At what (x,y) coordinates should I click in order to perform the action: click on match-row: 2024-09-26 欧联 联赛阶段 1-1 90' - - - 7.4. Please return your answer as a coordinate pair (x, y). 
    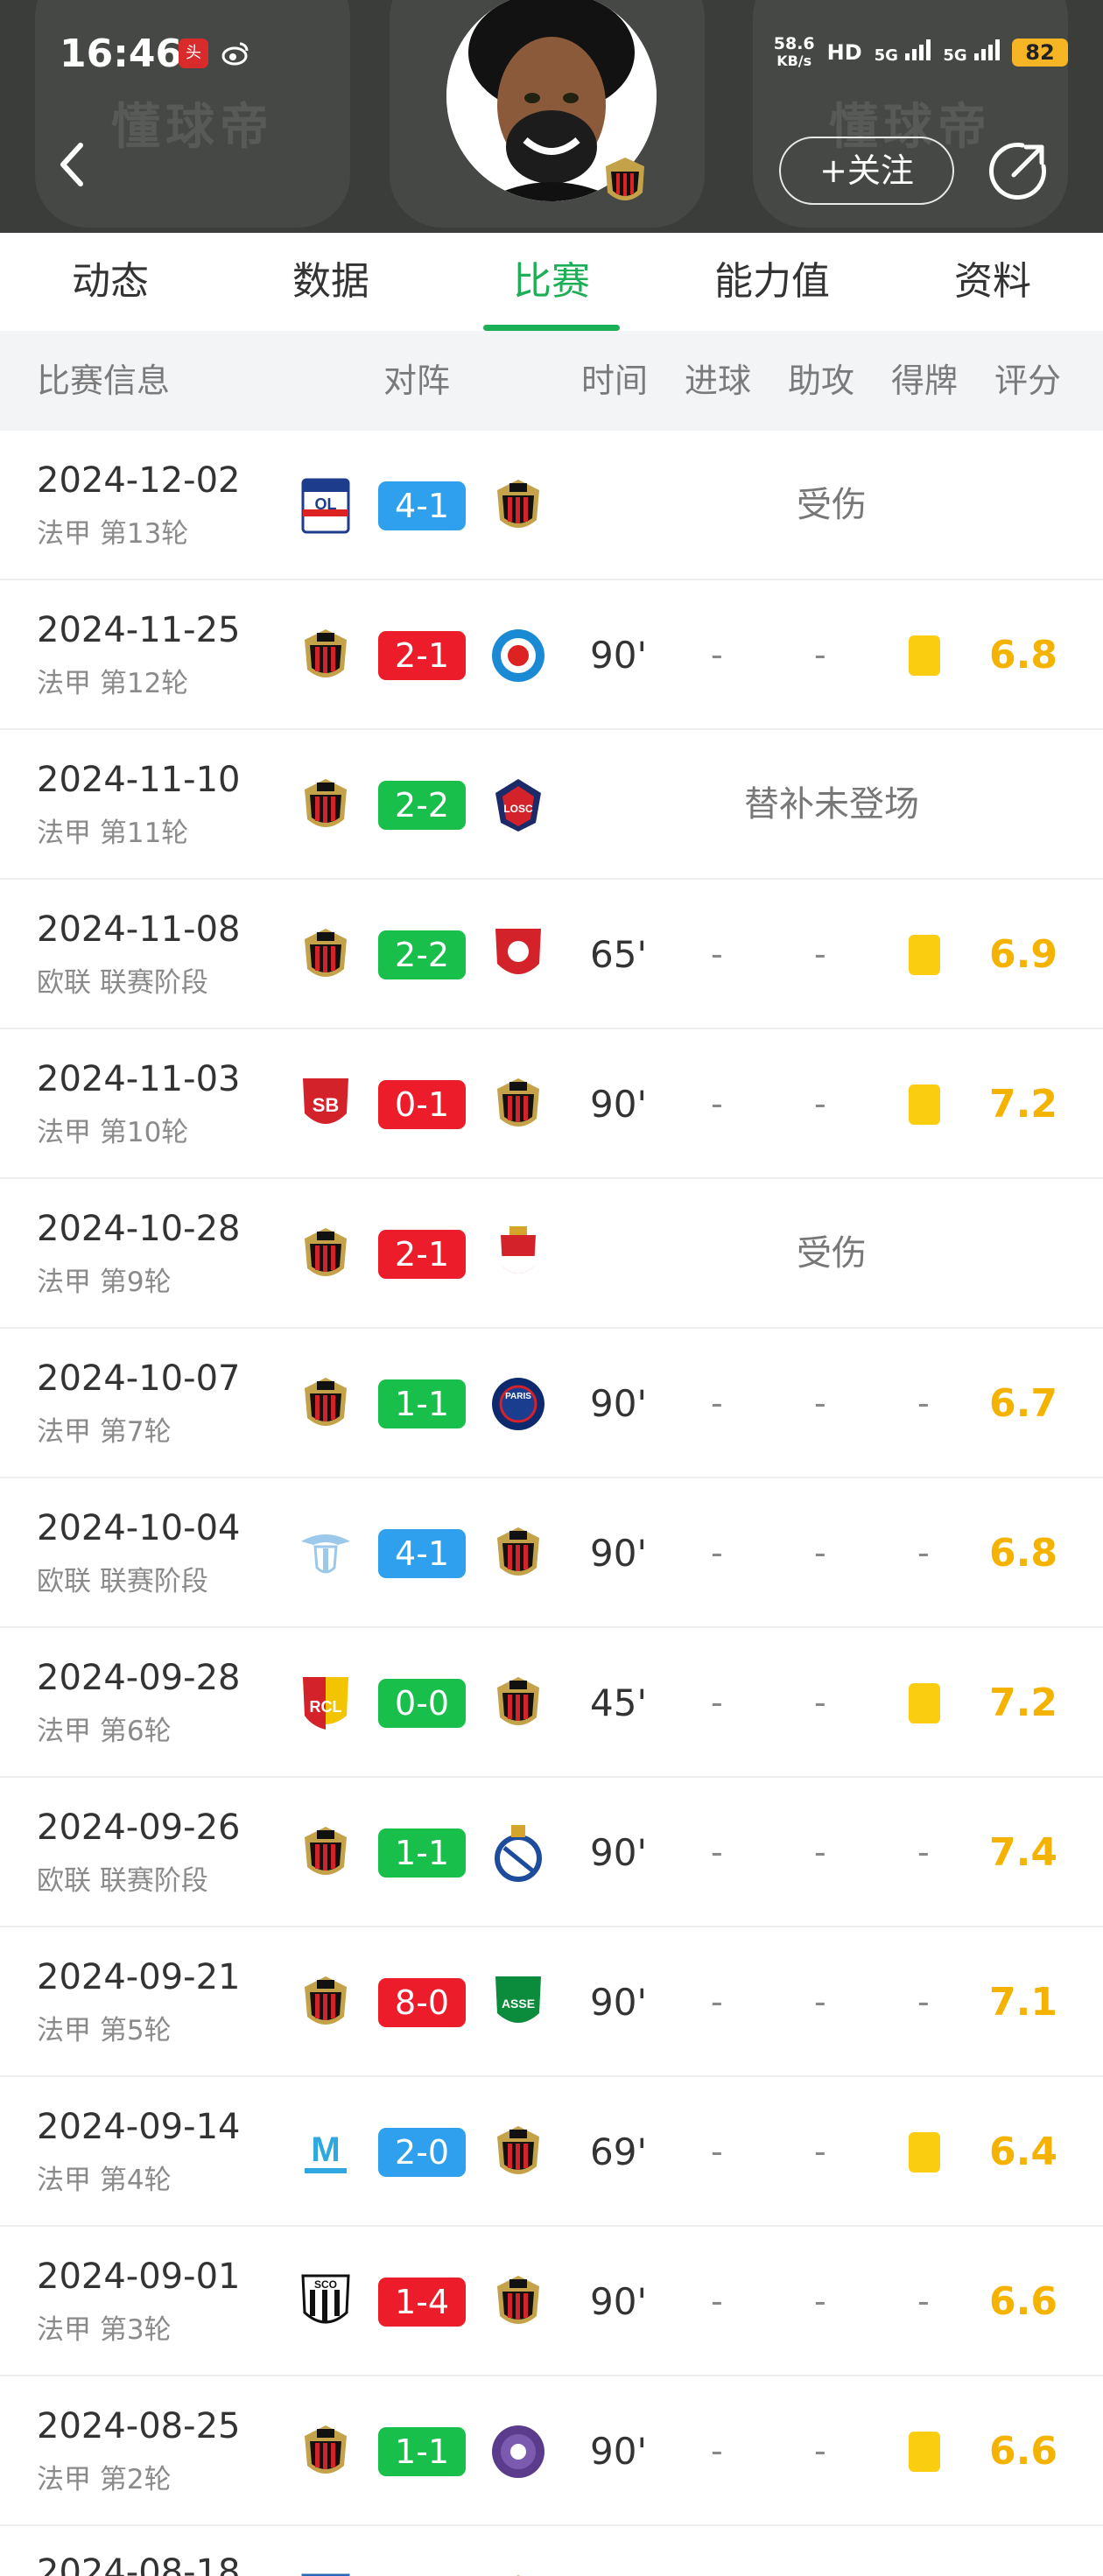
    Looking at the image, I should click on (551, 1853).